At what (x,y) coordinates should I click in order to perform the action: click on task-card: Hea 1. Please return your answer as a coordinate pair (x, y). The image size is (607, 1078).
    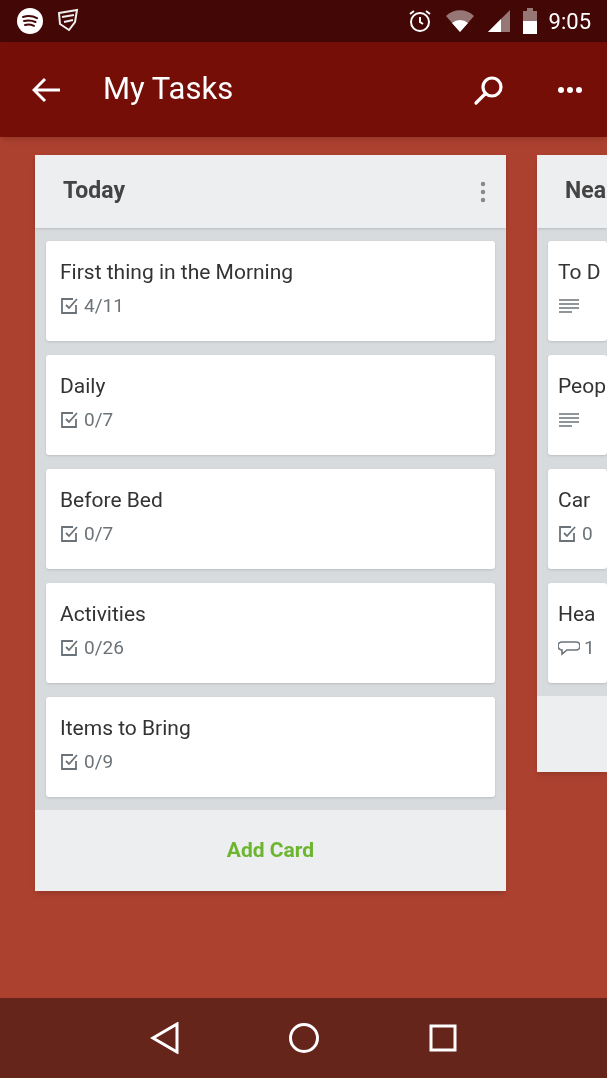
    Looking at the image, I should click on (577, 633).